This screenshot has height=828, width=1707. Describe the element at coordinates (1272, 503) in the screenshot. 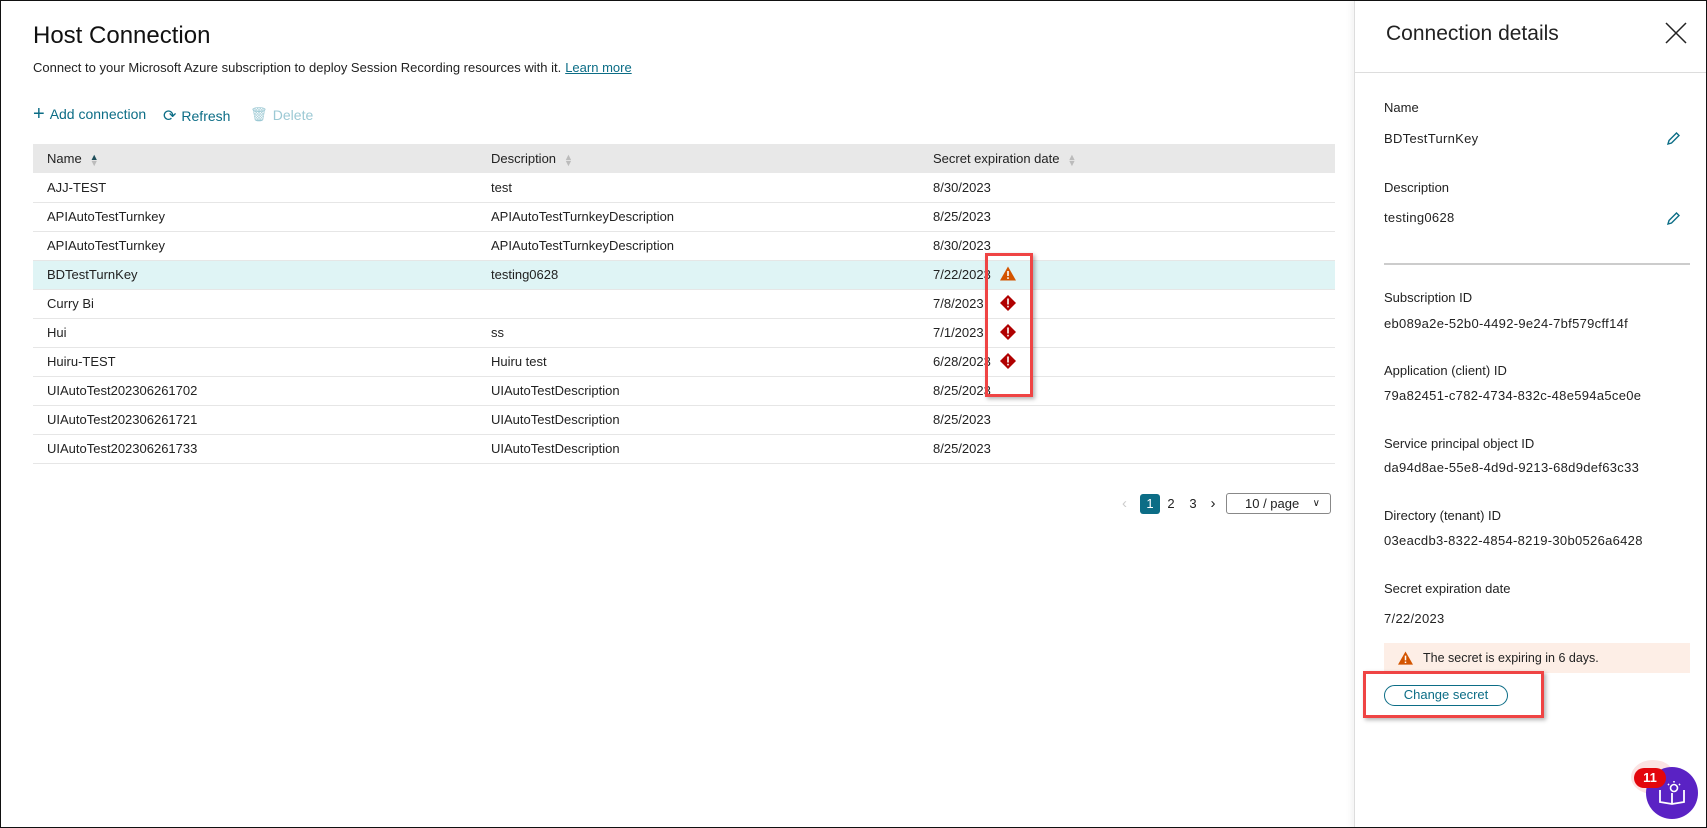

I see `page-size-value: 10 / page` at that location.